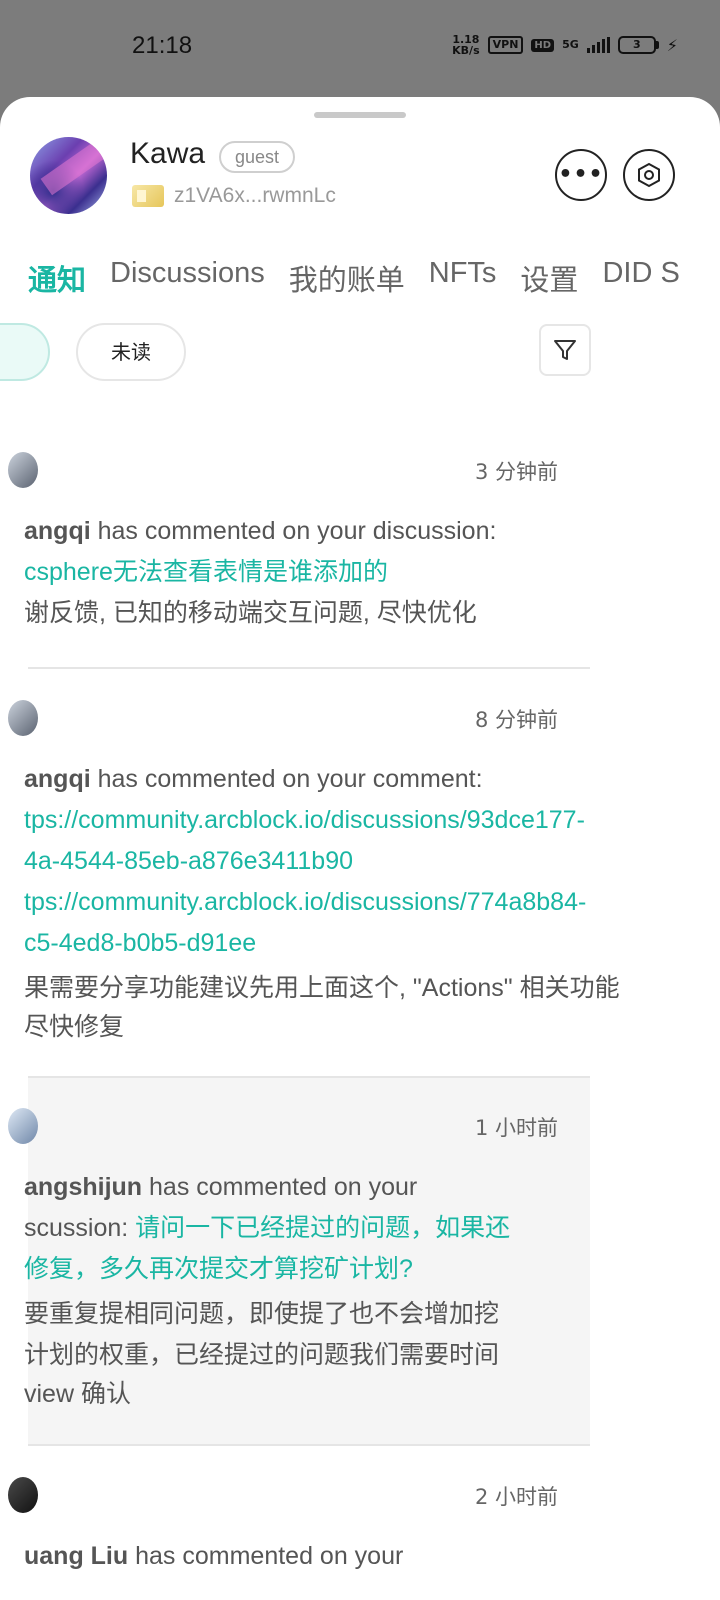 The image size is (720, 1600). I want to click on comment-text: view 确认, so click(77, 1394).